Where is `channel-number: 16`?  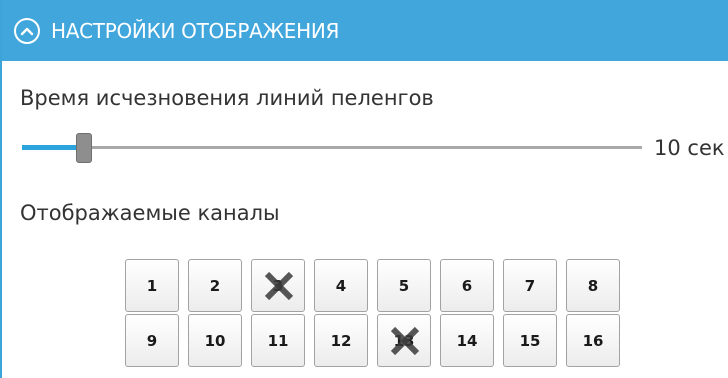 channel-number: 16 is located at coordinates (593, 340).